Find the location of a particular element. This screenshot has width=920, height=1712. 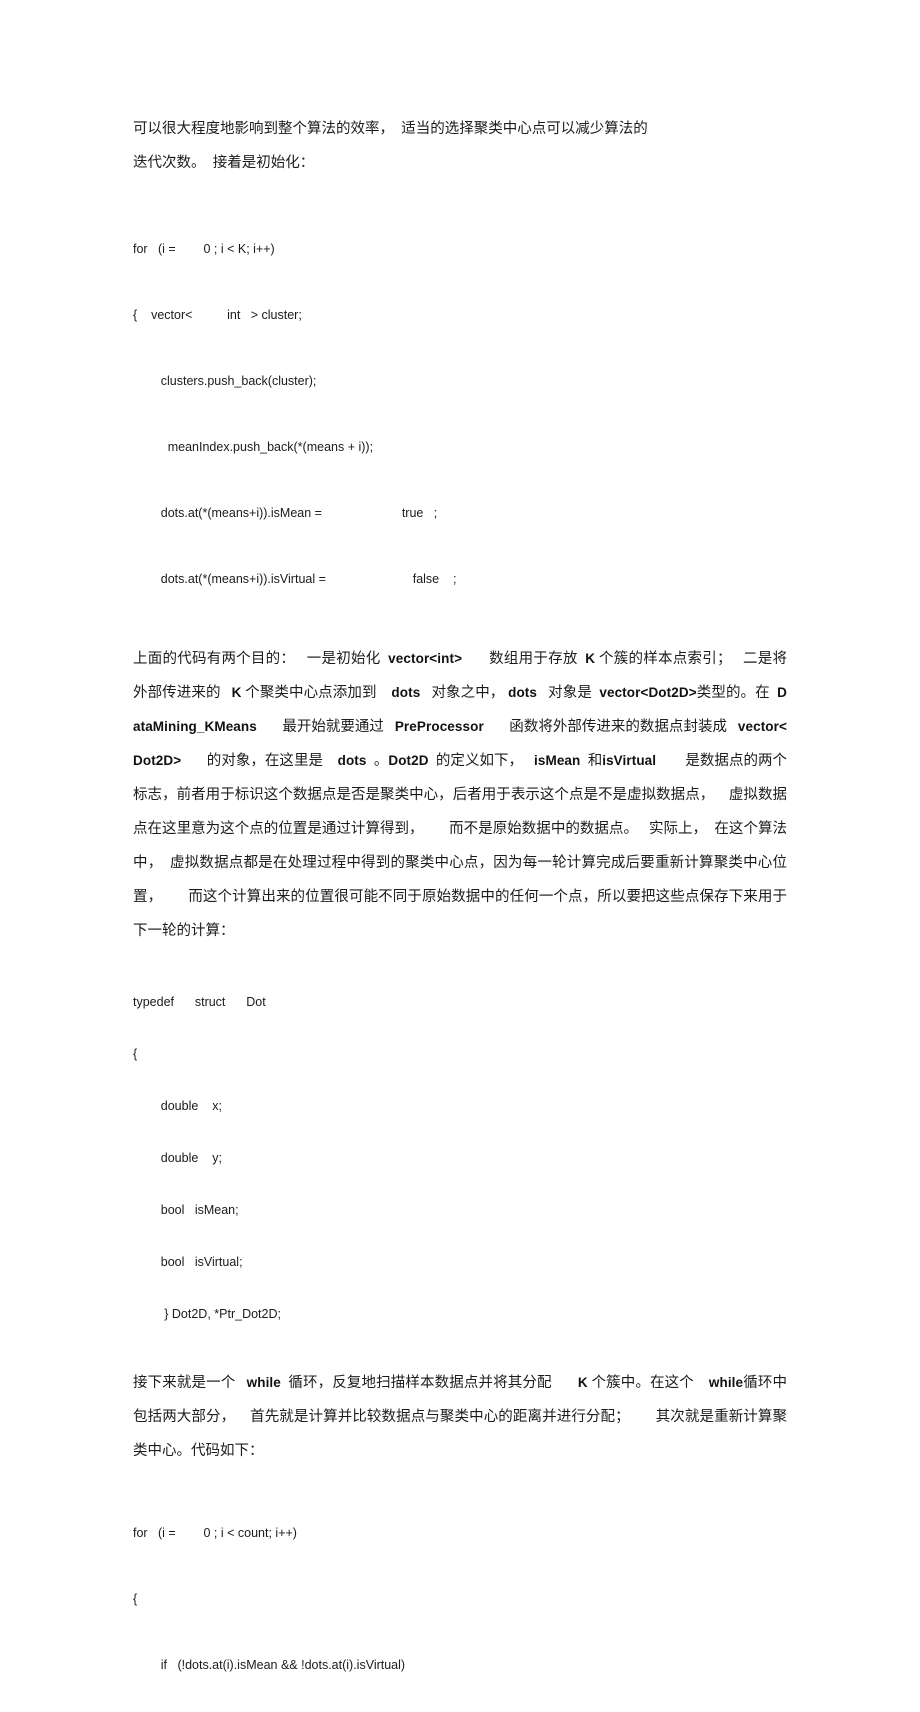

code-line: typedef struct Dot is located at coordinates (199, 1002).